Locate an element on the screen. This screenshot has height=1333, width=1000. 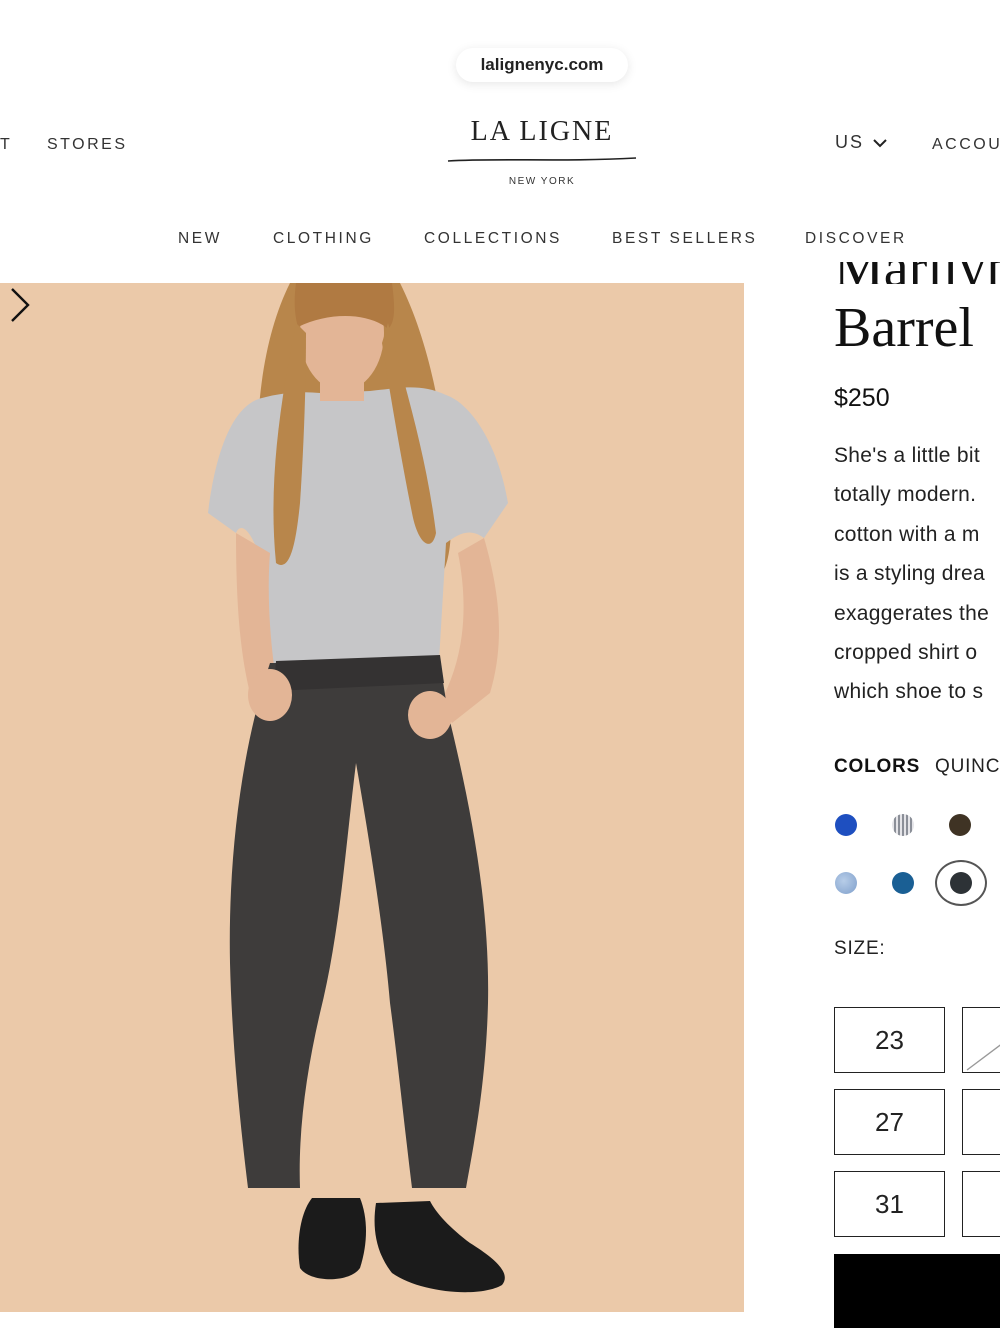
nav-collections: COLLECTIONS is located at coordinates (493, 239).